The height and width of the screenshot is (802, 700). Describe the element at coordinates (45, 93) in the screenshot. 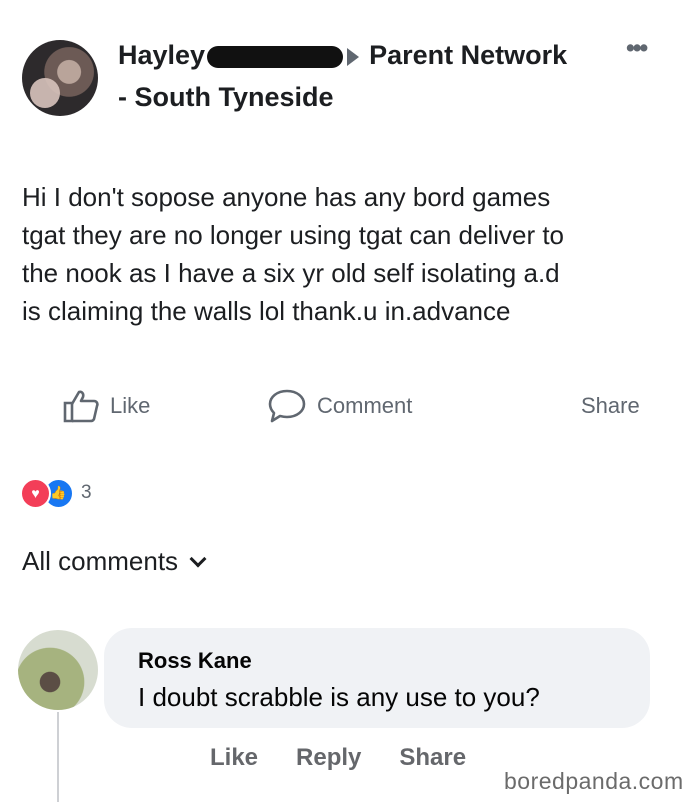

I see `avatar-child-photo` at that location.